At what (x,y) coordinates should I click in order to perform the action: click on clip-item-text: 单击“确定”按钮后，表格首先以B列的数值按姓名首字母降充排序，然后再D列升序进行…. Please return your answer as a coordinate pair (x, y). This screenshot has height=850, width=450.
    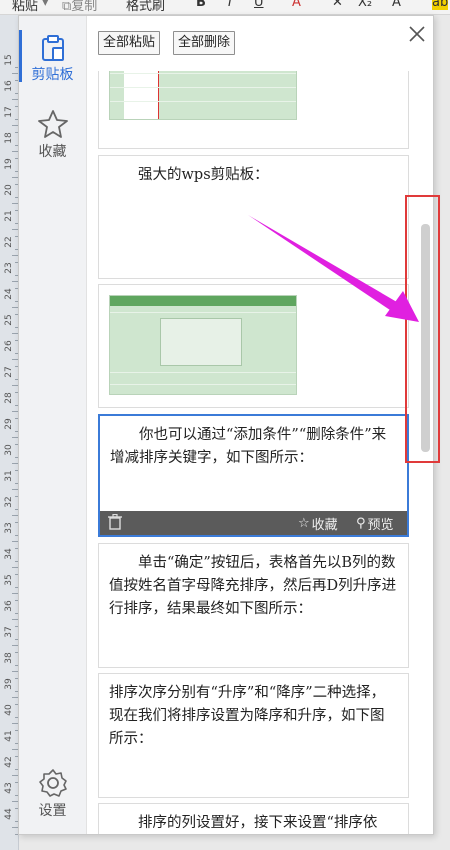
    Looking at the image, I should click on (253, 605).